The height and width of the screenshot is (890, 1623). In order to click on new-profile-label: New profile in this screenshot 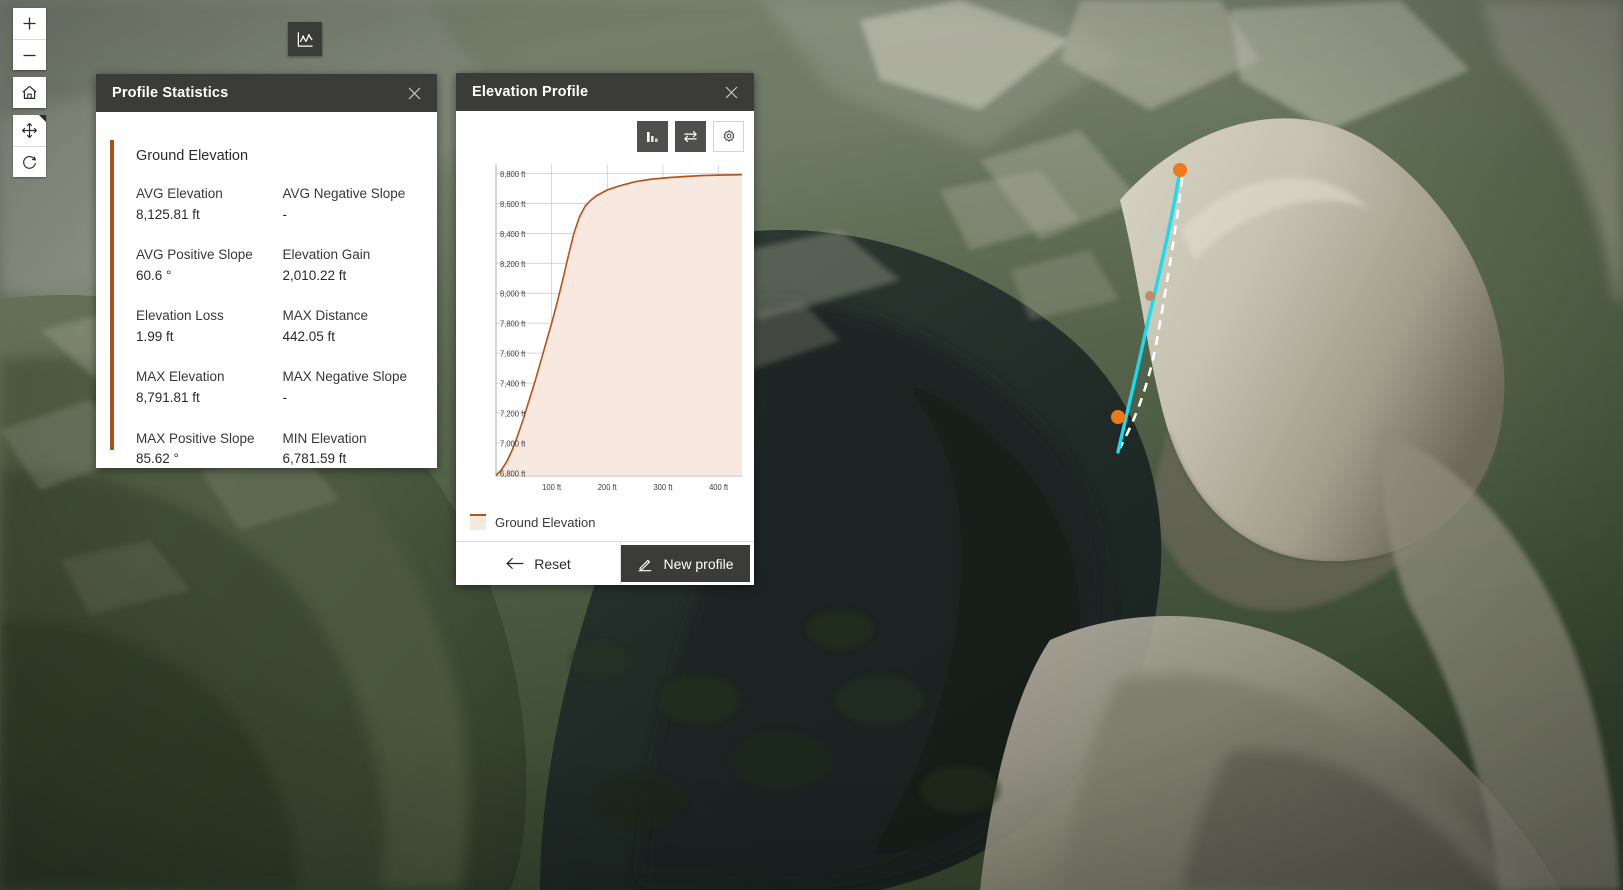, I will do `click(698, 563)`.